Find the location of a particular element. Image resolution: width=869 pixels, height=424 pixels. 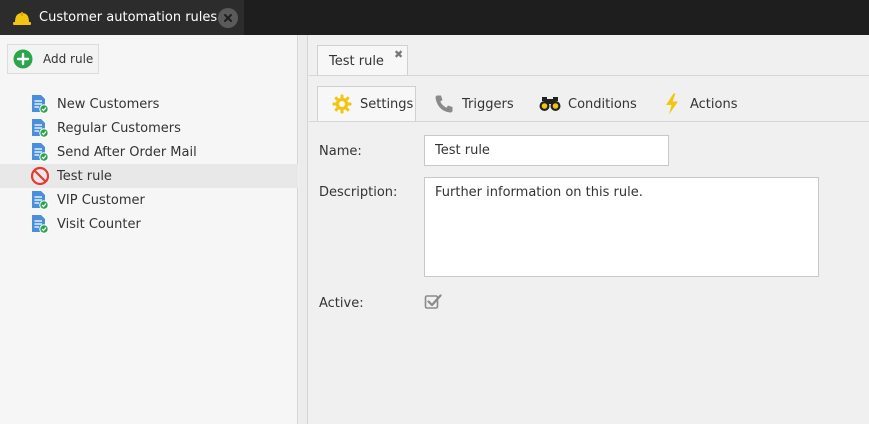

rule-item-test-rule: Test rule is located at coordinates (149, 176).